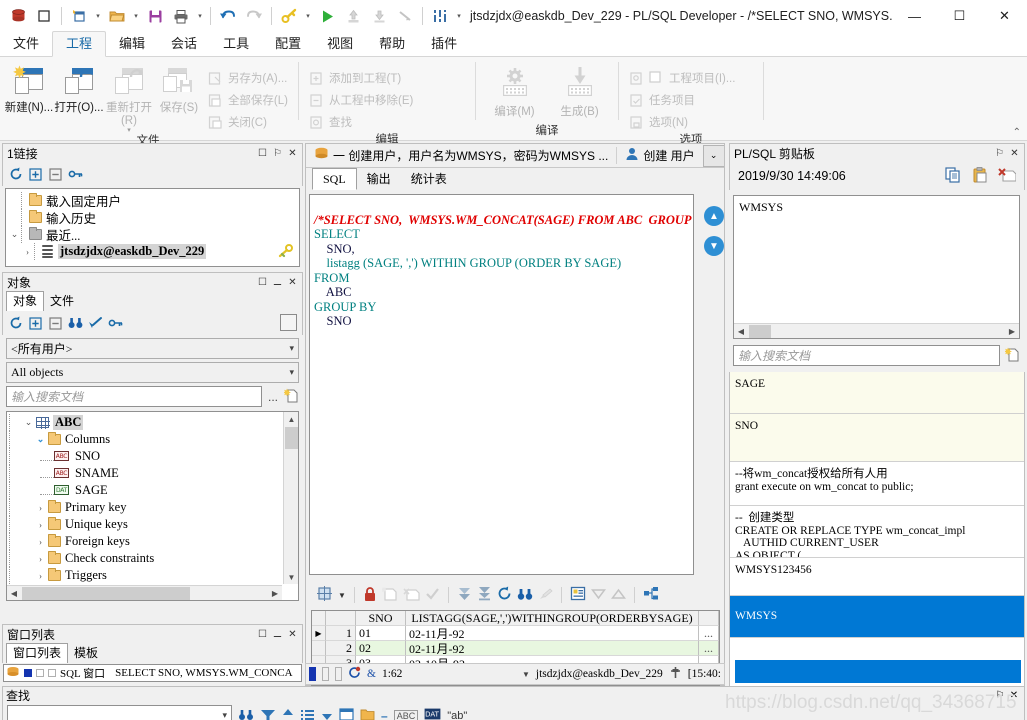  What do you see at coordinates (1004, 16) in the screenshot?
I see `close-button: ✕` at bounding box center [1004, 16].